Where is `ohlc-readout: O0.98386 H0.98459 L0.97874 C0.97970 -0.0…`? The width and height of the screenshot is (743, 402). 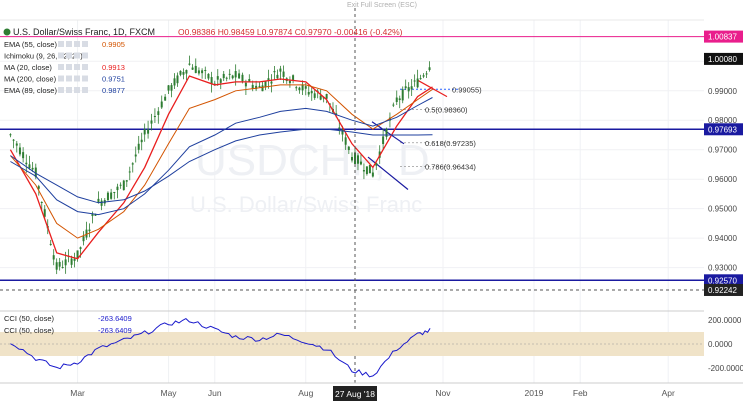
ohlc-readout: O0.98386 H0.98459 L0.97874 C0.97970 -0.0… is located at coordinates (290, 32).